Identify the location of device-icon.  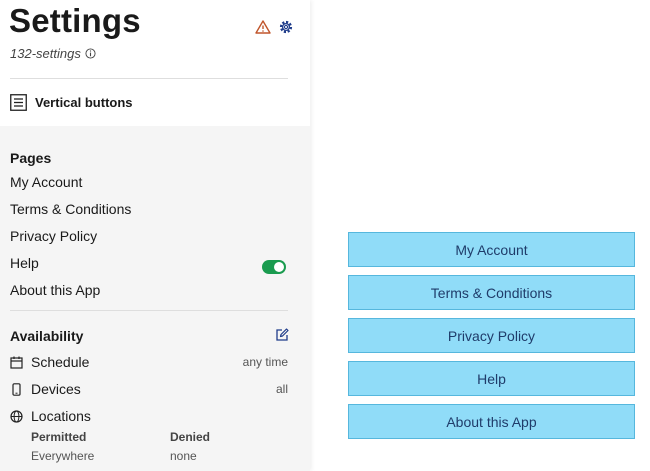
(16, 389).